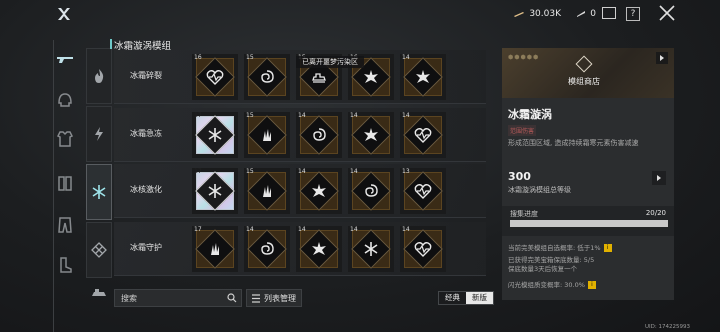 The image size is (720, 332). I want to click on progress-label: 搜集进度, so click(524, 214).